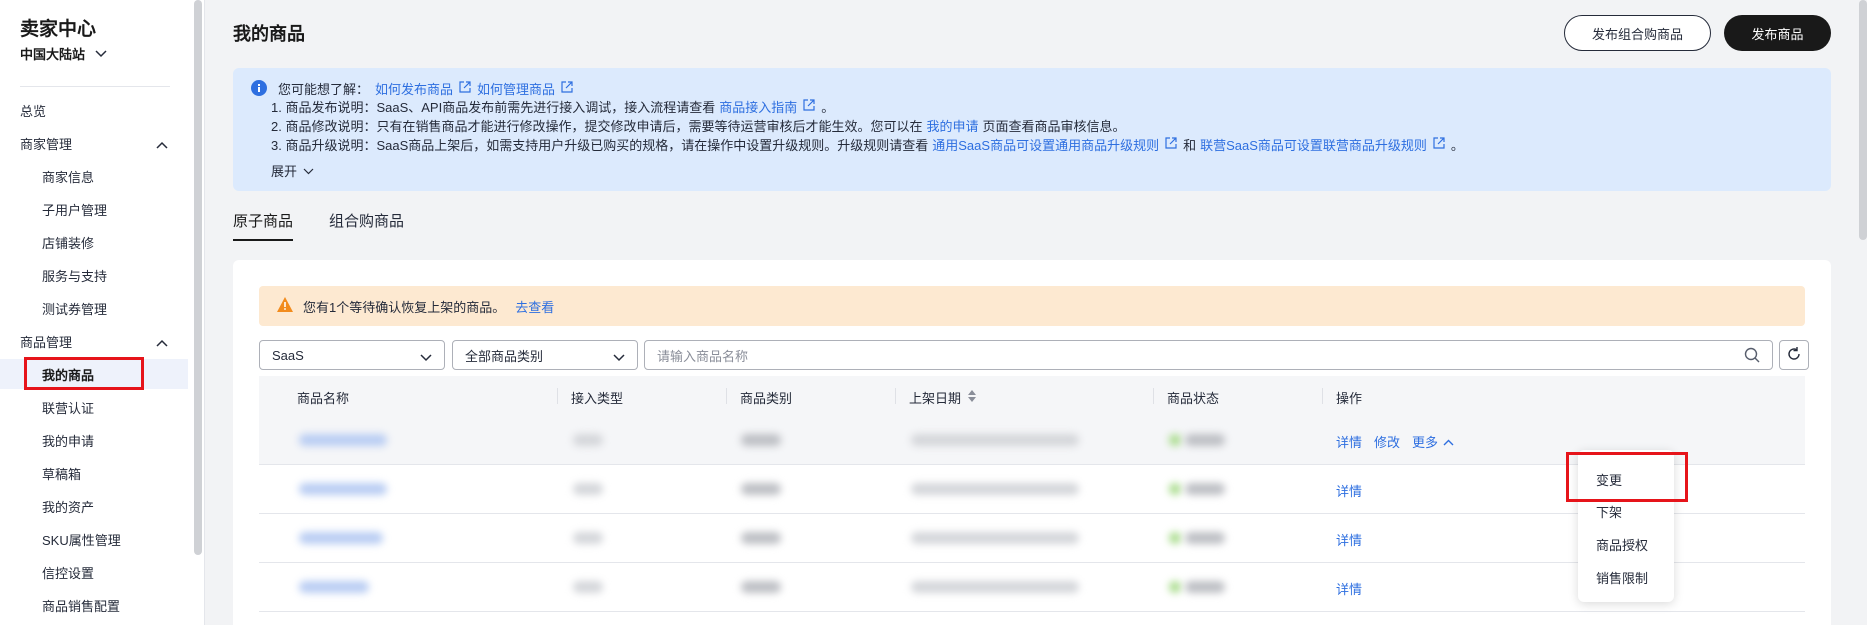 Image resolution: width=1867 pixels, height=625 pixels. Describe the element at coordinates (493, 107) in the screenshot. I see `notice-line-1: 1. 商品发布说明：SaaS、API商品发布前需先进行接入调试，接入流程请查看` at that location.